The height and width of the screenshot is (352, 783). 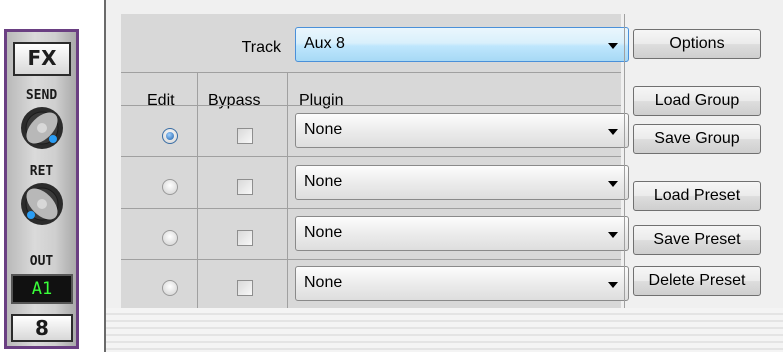 I want to click on save-group-button: Save Group, so click(x=697, y=139).